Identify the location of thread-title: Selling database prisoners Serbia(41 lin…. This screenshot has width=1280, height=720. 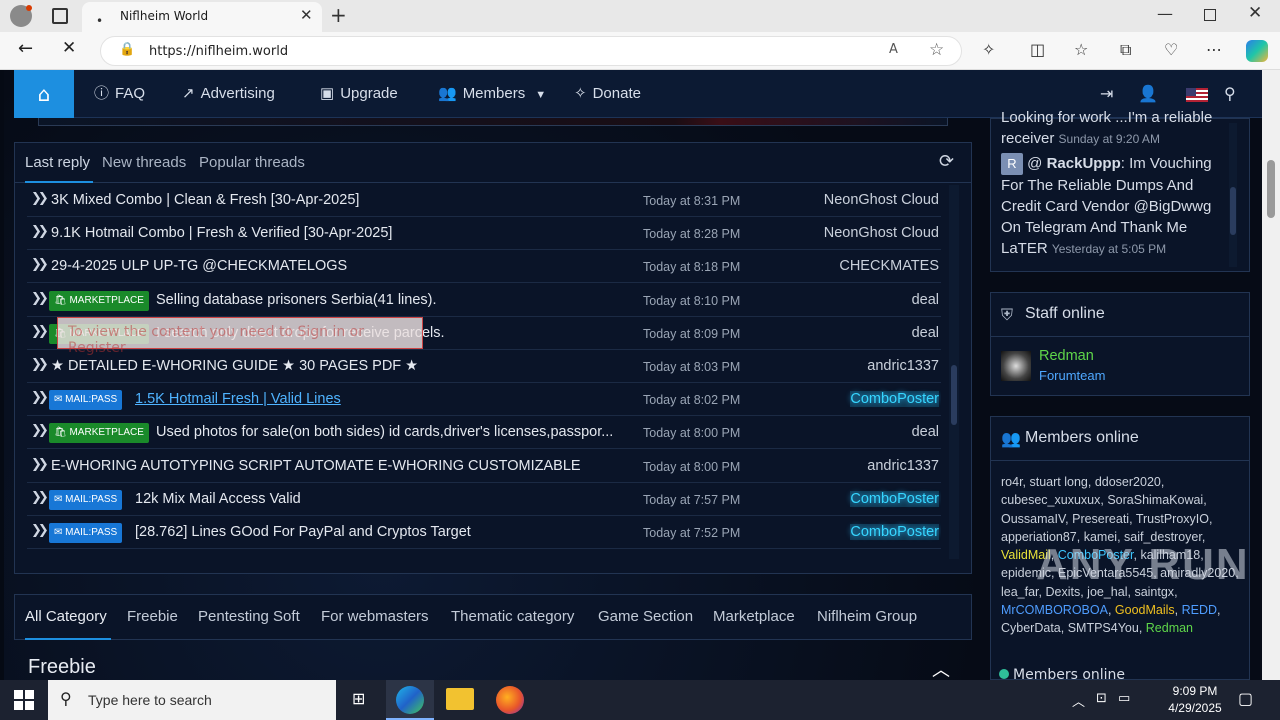
(296, 300).